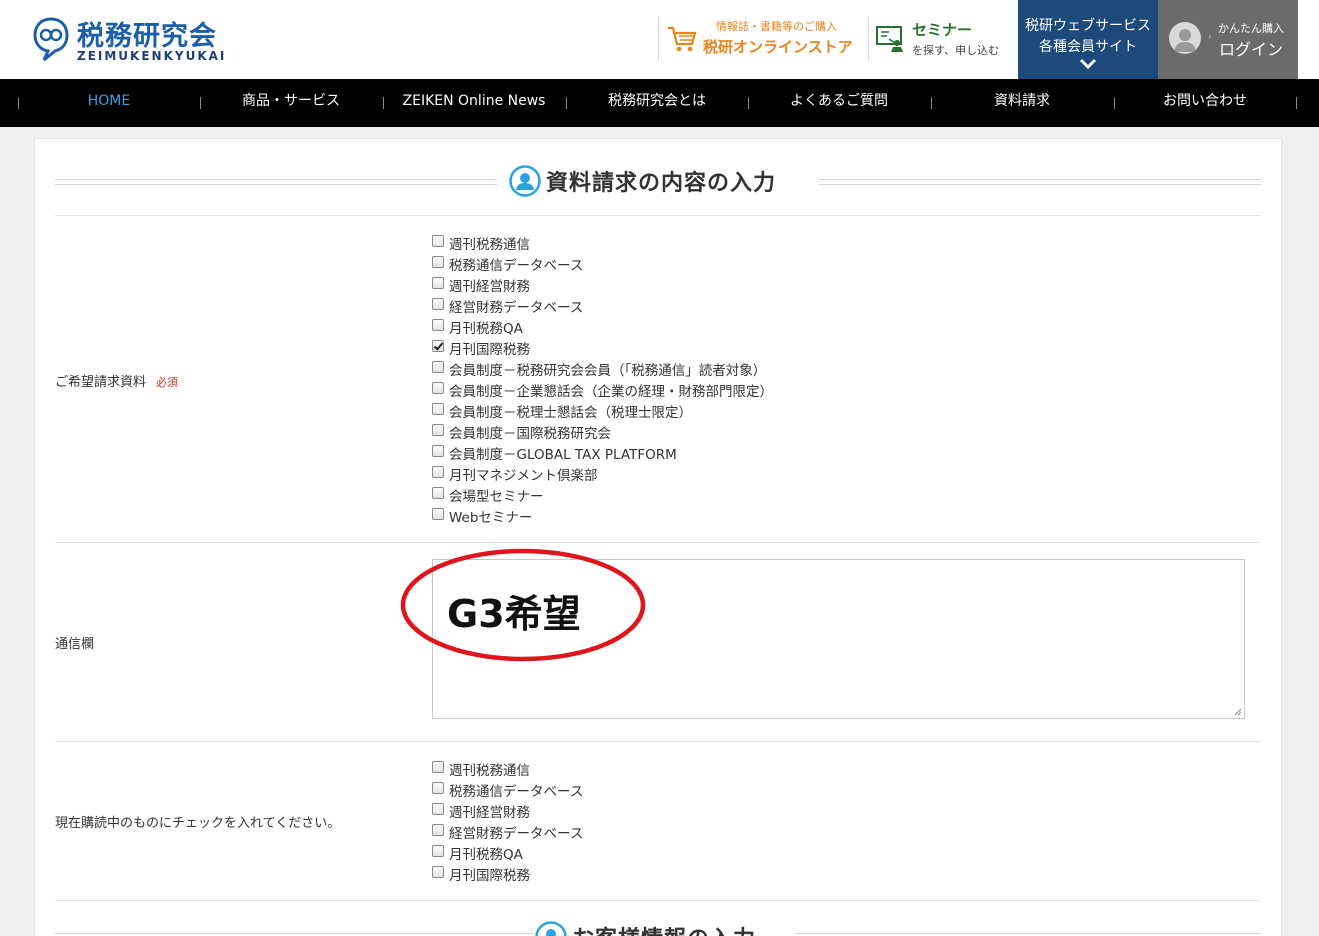 This screenshot has width=1319, height=936. I want to click on store-label: 税研オンラインストア, so click(778, 47).